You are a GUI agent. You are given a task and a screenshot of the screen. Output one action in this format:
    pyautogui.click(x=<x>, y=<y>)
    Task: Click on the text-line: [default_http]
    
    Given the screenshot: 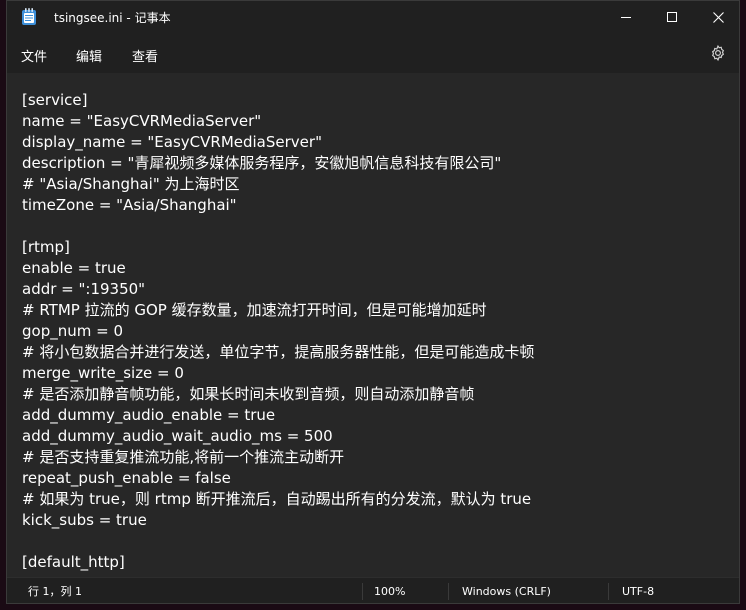 What is the action you would take?
    pyautogui.click(x=73, y=562)
    